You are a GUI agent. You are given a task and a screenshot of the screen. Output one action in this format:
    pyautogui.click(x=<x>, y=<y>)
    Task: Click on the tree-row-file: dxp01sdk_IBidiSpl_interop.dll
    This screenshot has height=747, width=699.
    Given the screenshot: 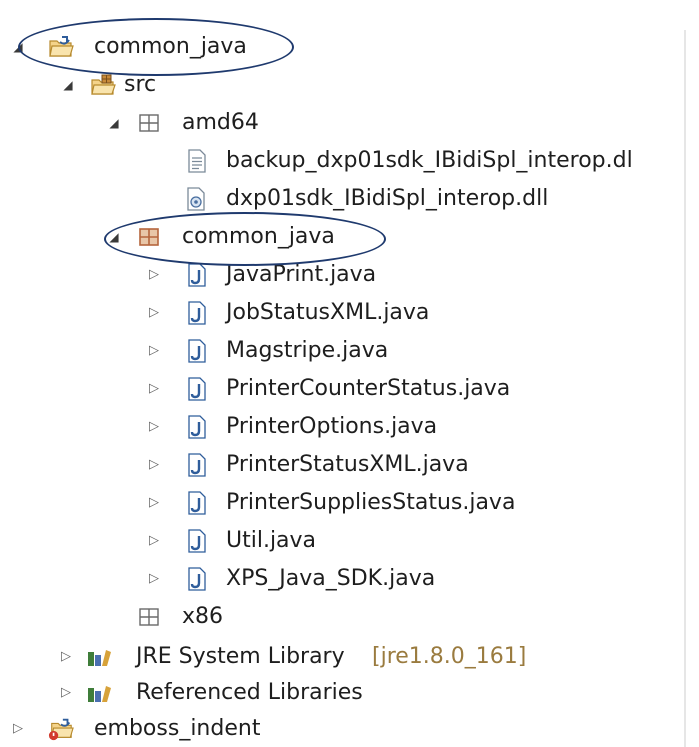 What is the action you would take?
    pyautogui.click(x=343, y=199)
    